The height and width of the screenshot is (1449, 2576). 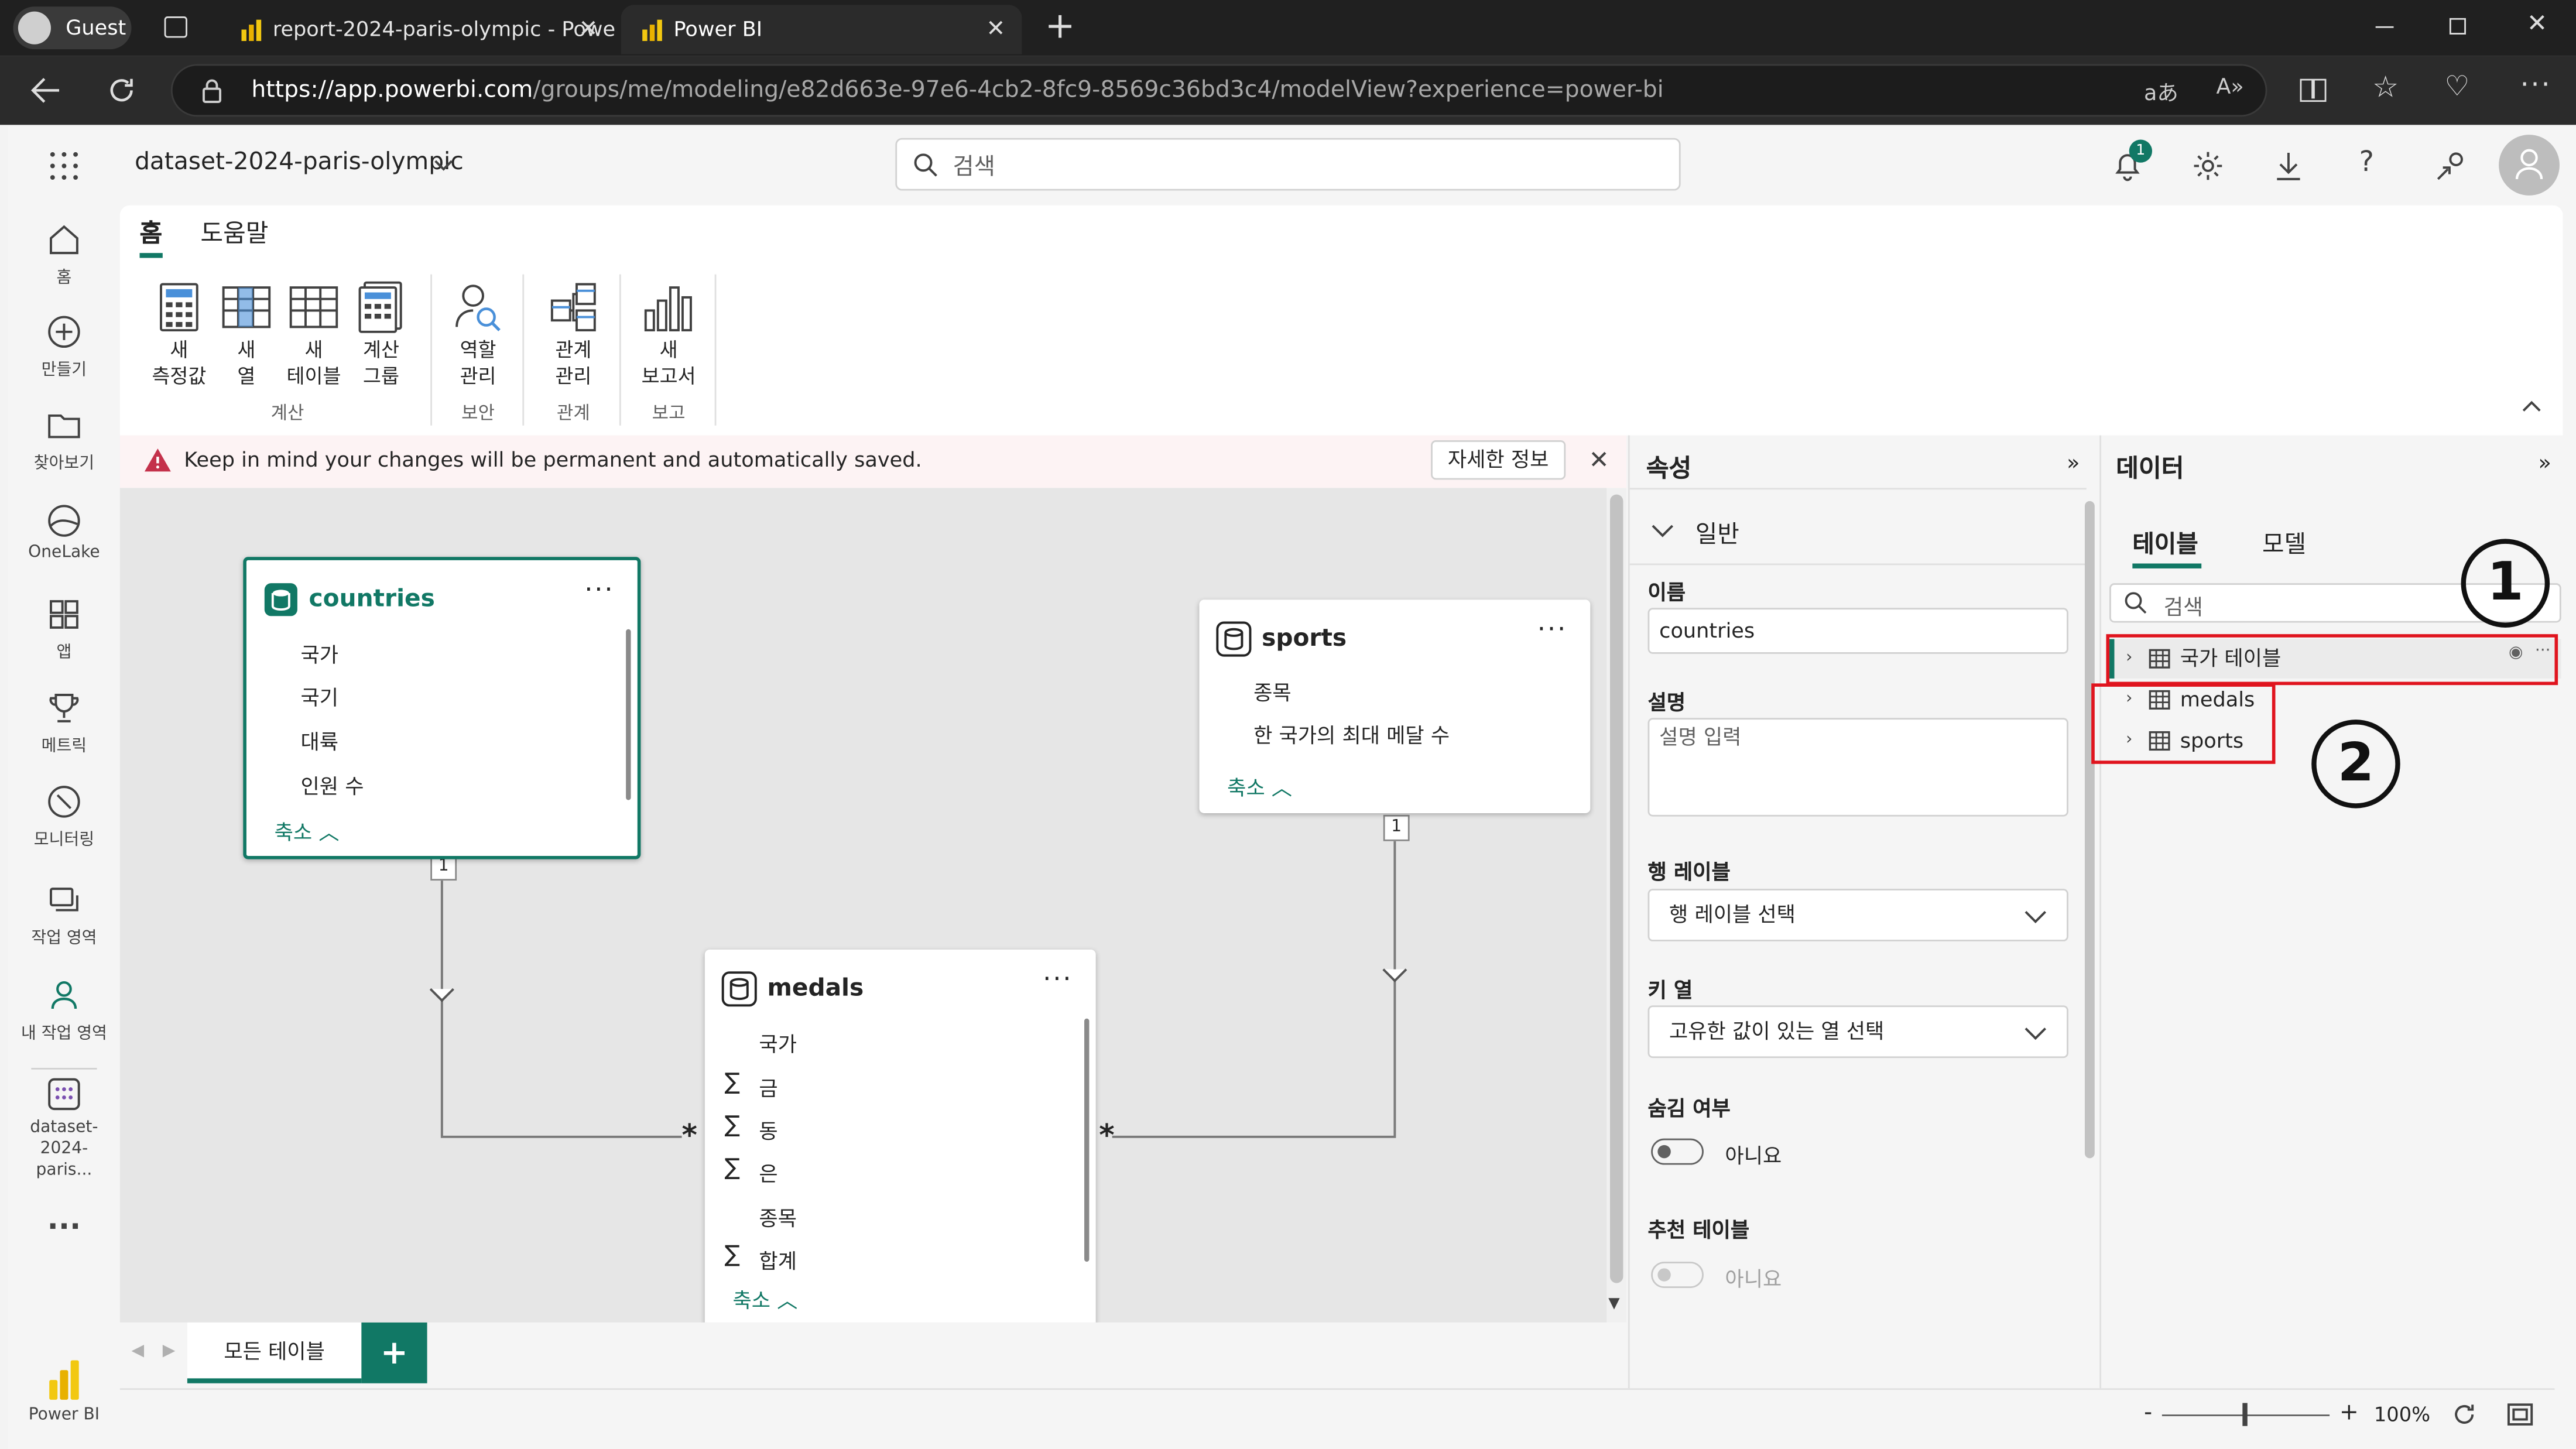 I want to click on fit-to-screen-icon, so click(x=2520, y=1414).